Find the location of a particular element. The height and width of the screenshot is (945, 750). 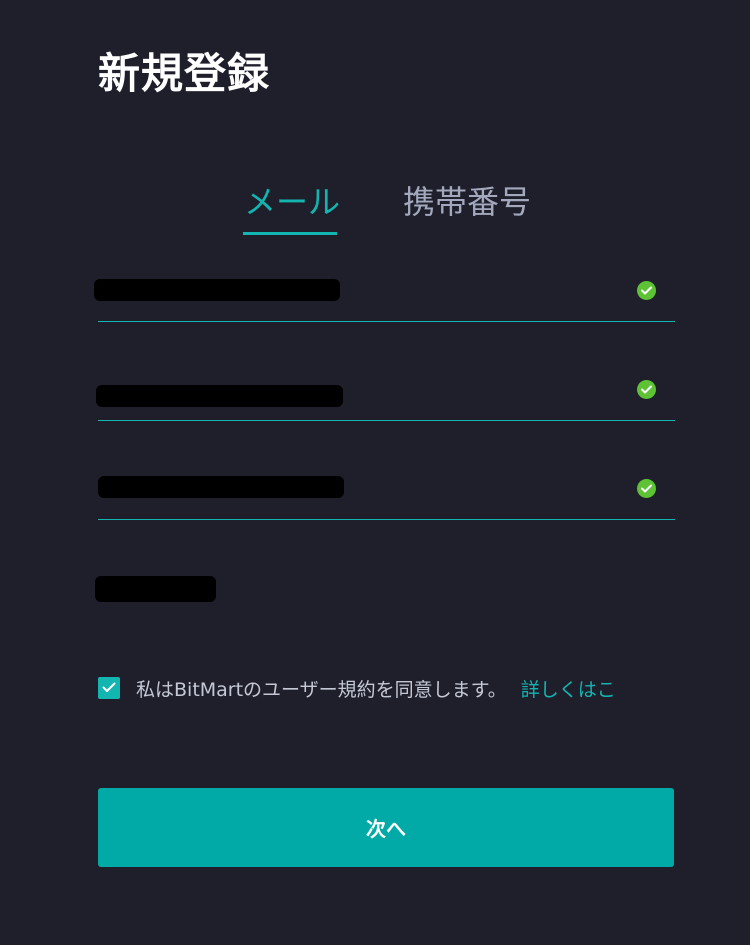

next-button: 次へ is located at coordinates (386, 827).